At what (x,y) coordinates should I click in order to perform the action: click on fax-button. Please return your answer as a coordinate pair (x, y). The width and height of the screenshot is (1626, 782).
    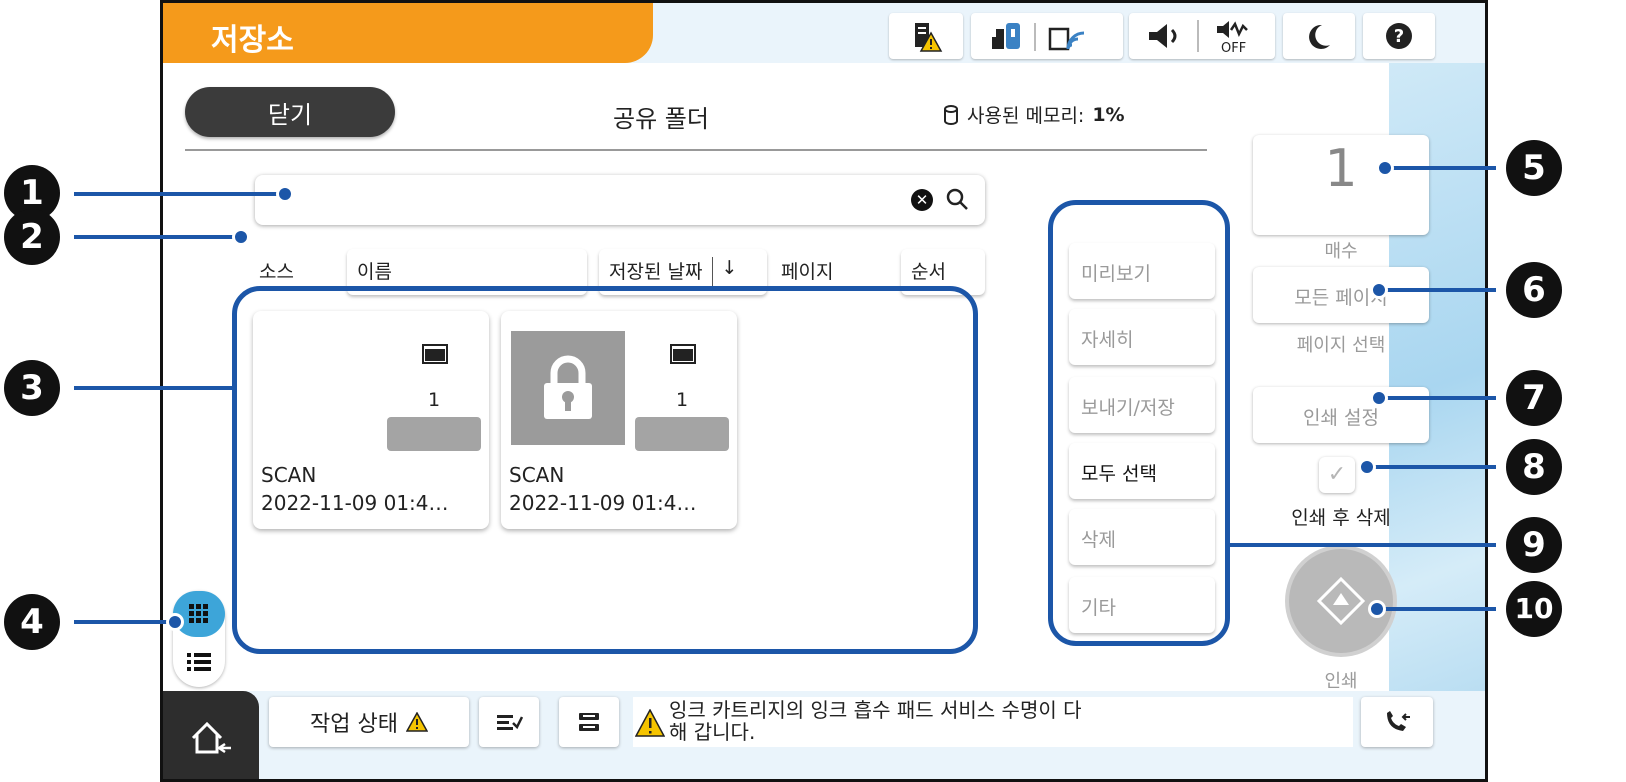
    Looking at the image, I should click on (1397, 722).